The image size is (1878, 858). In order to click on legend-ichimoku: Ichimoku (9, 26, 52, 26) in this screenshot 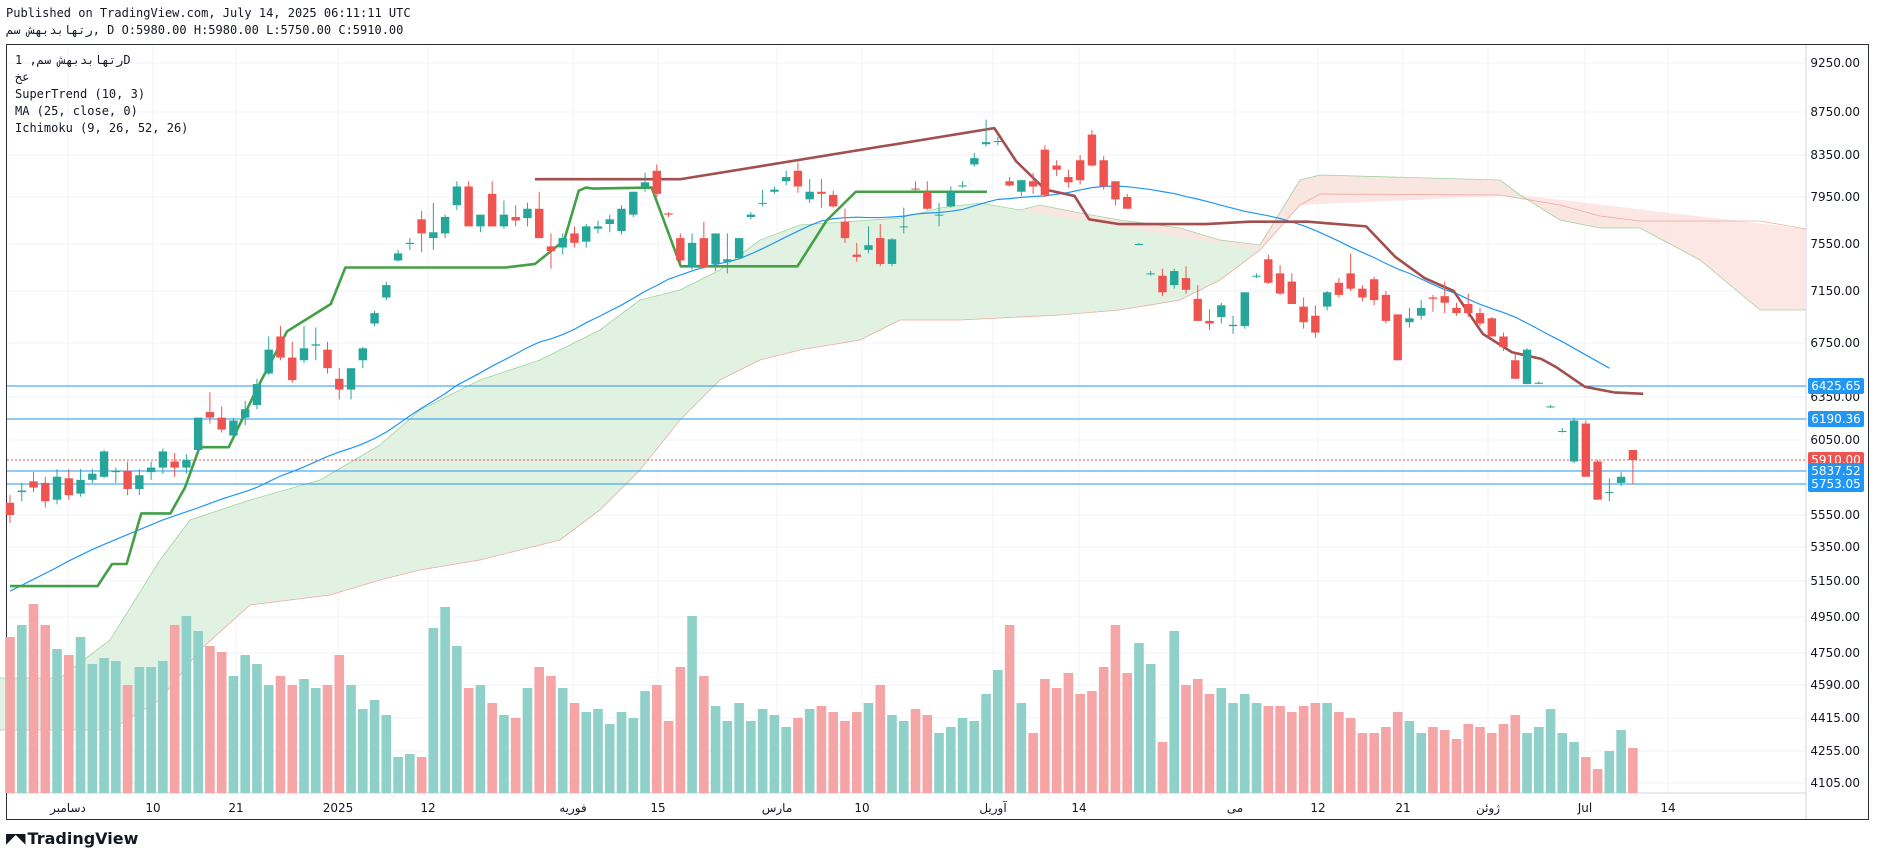, I will do `click(101, 128)`.